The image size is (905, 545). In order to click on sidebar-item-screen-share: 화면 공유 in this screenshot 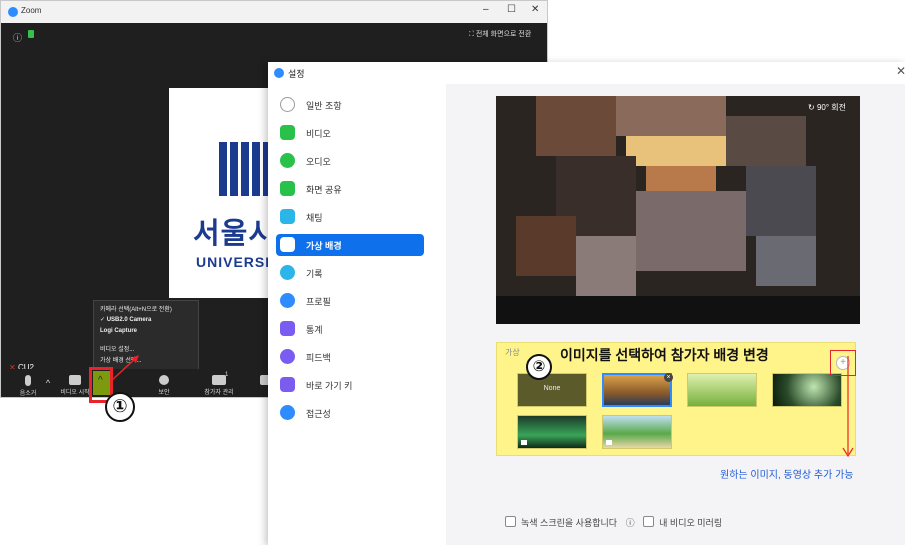, I will do `click(350, 189)`.